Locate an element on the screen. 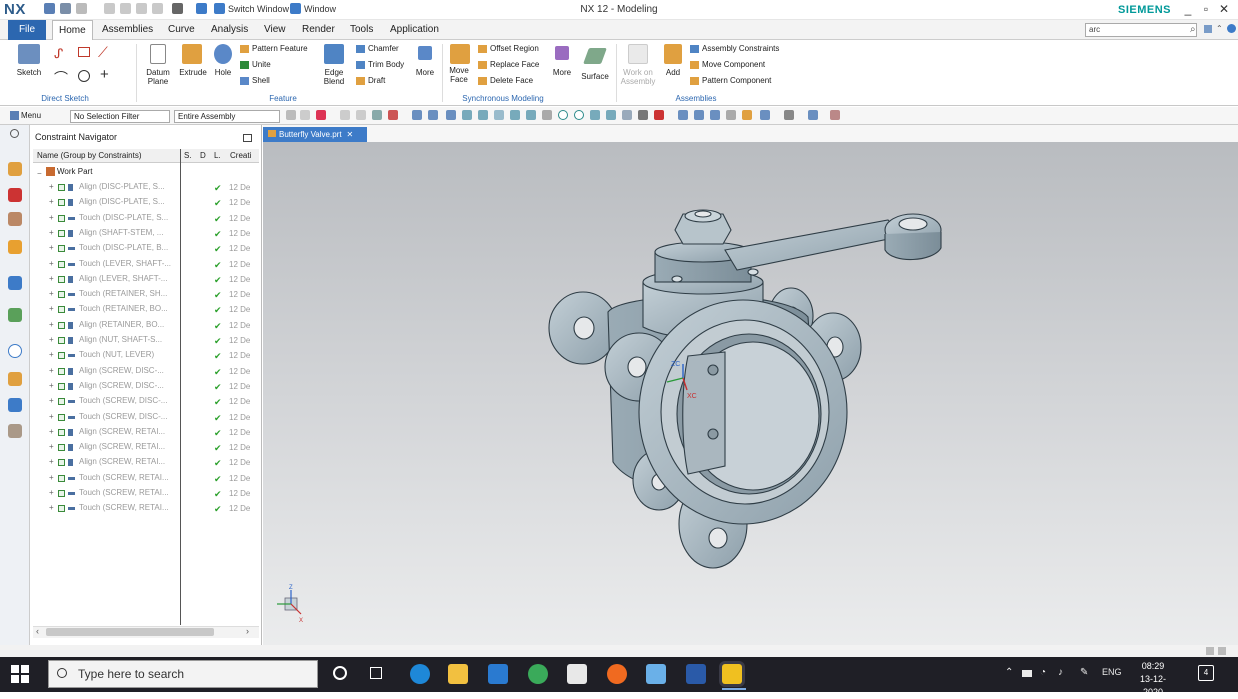 This screenshot has width=1238, height=699. battery-icon is located at coordinates (1027, 673).